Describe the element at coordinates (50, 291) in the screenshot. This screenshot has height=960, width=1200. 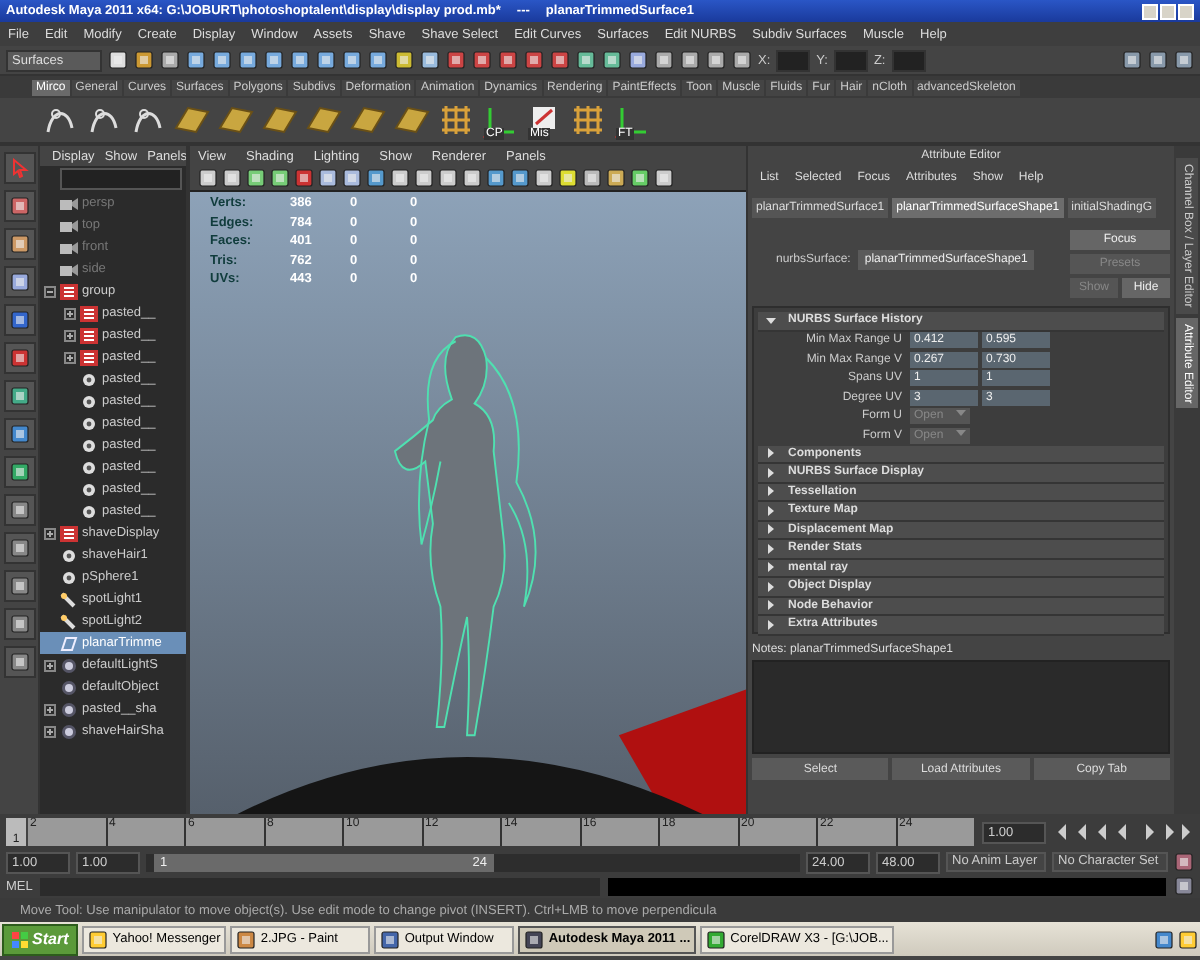
I see `collapse-toggle-icon` at that location.